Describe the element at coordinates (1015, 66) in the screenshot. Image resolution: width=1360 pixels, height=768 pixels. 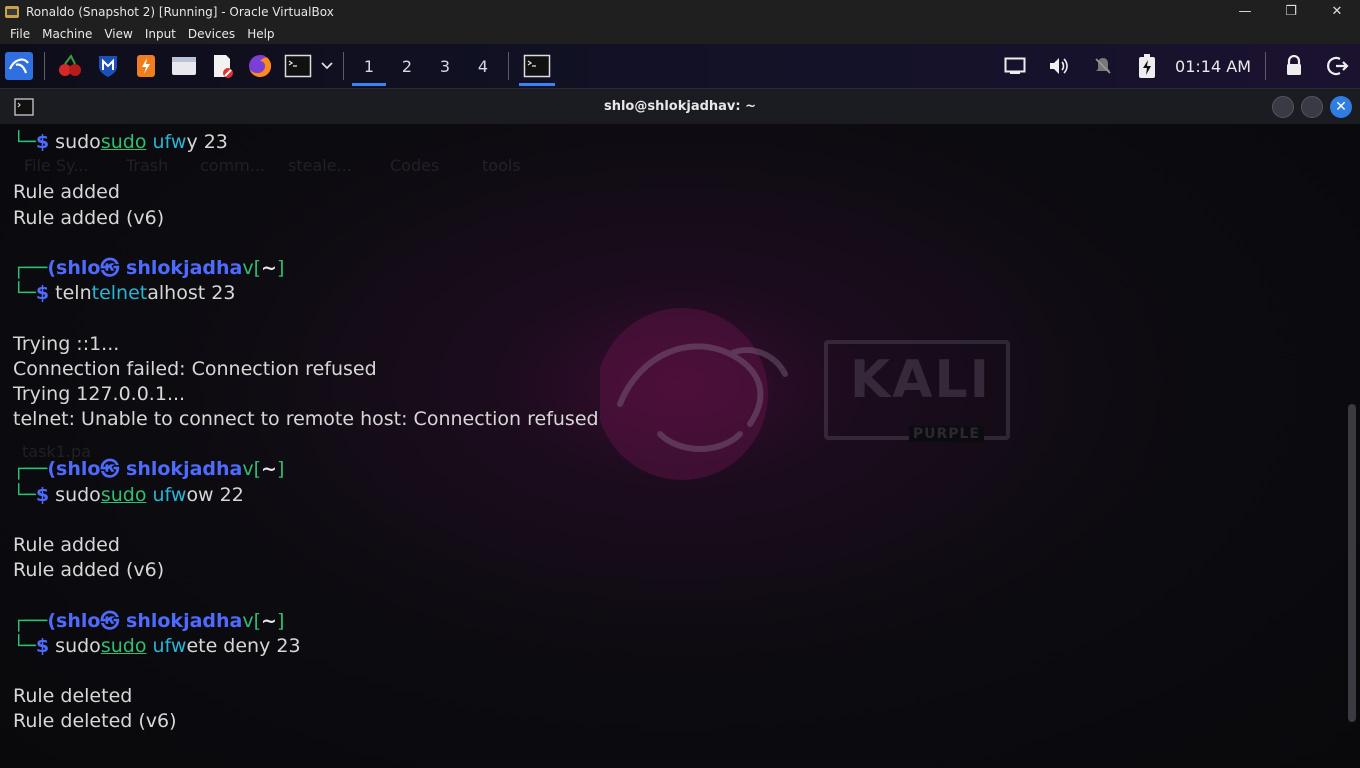
I see `network-icon` at that location.